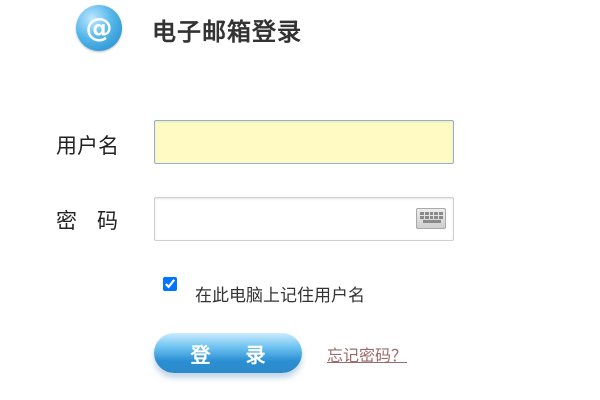 Image resolution: width=600 pixels, height=400 pixels. I want to click on at-glyph: @, so click(99, 28).